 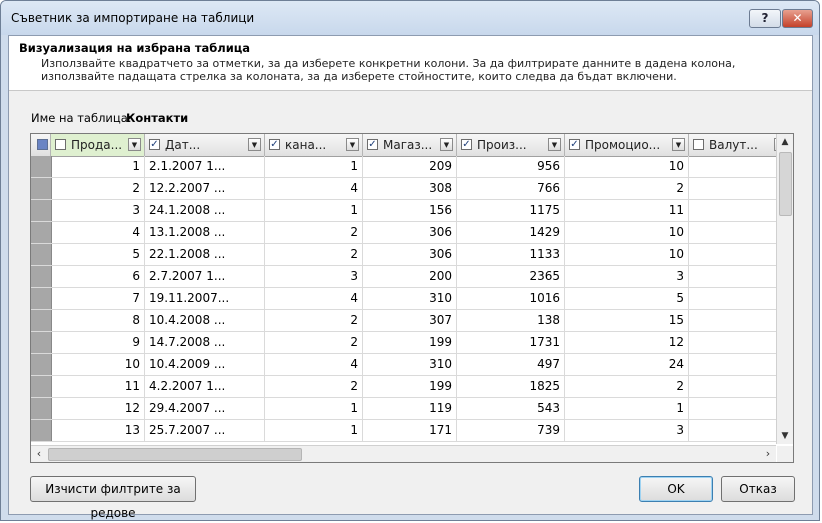 I want to click on horizontal-scrollbar: ‹ ›, so click(x=403, y=453).